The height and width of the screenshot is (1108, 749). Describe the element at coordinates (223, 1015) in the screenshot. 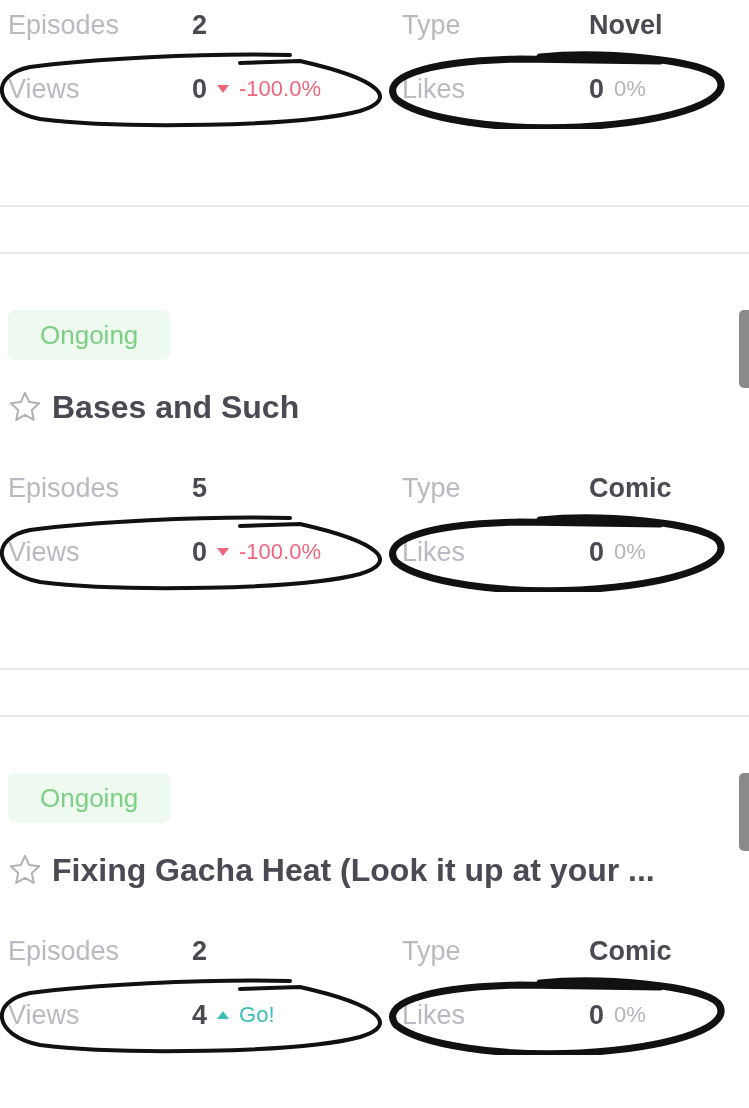

I see `up-triangle-icon` at that location.